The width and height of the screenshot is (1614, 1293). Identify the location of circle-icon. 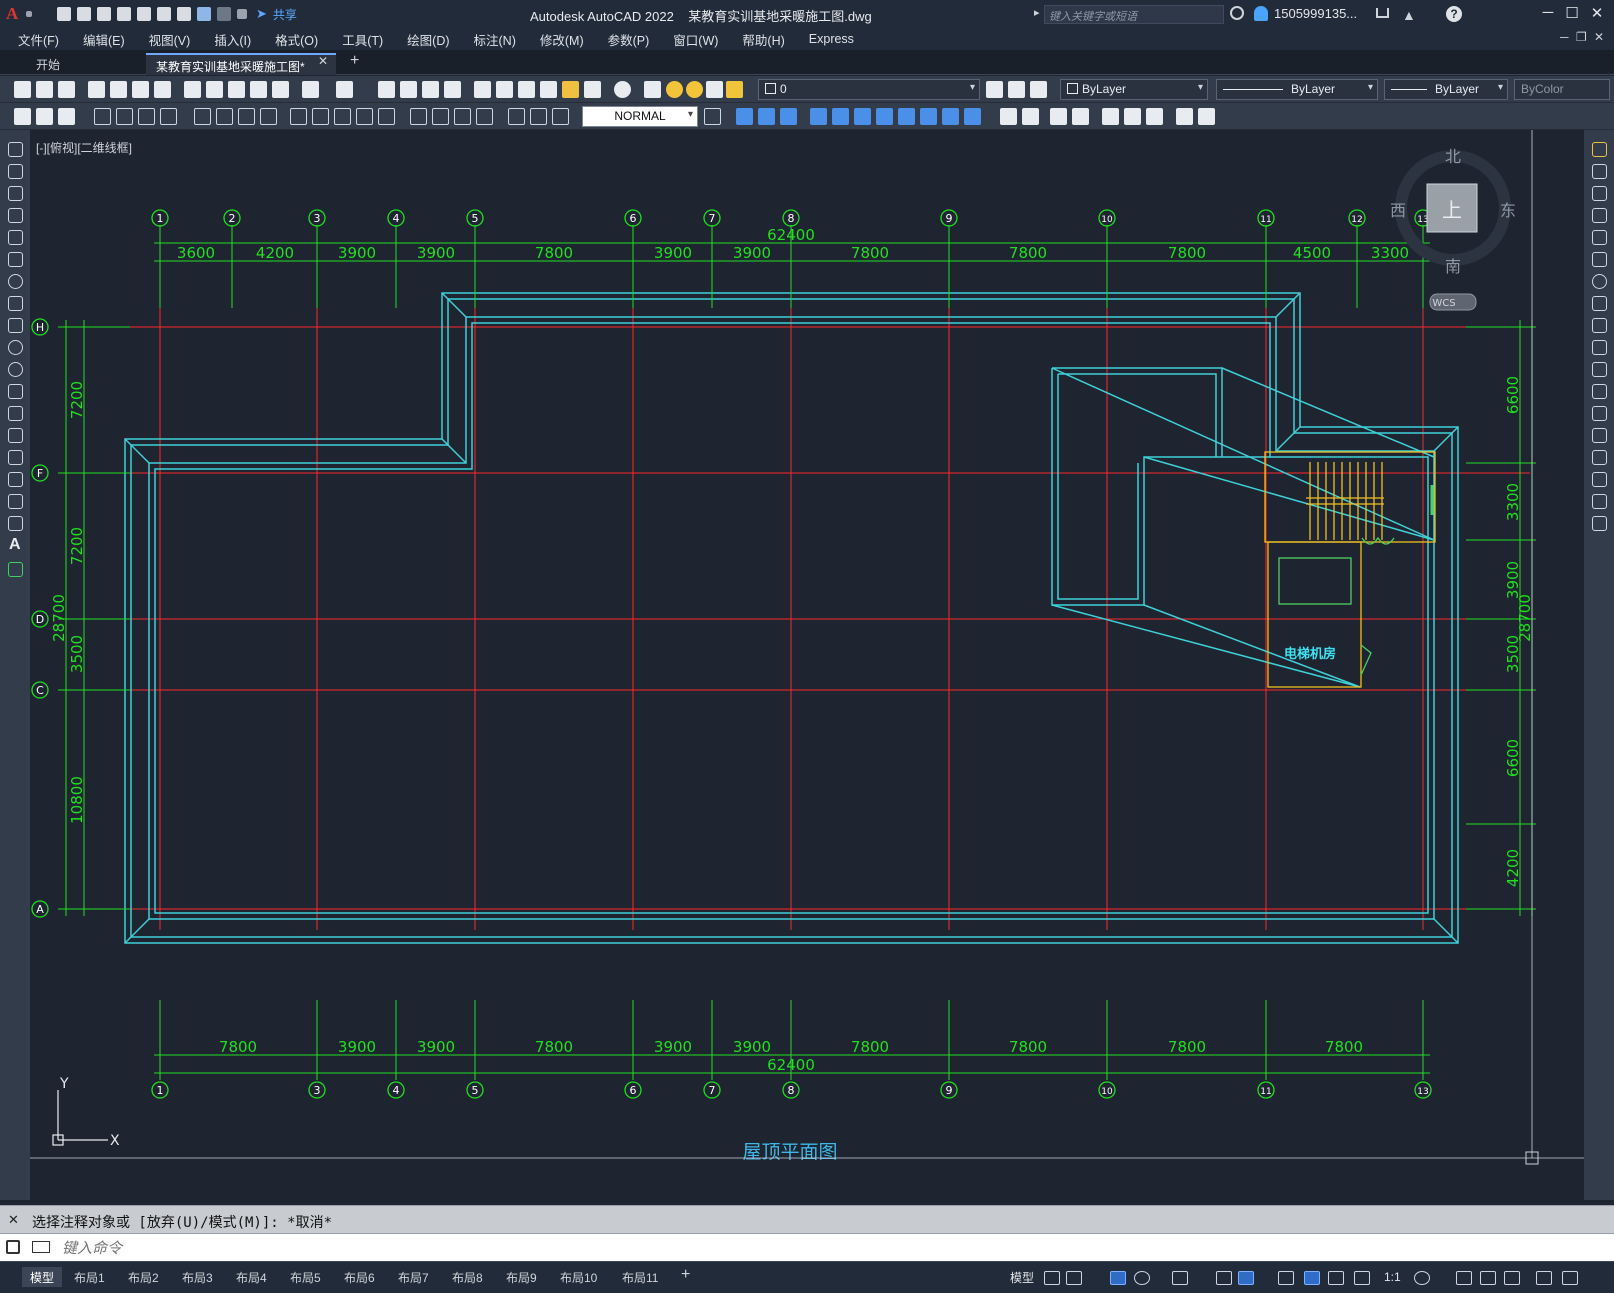
(15, 281).